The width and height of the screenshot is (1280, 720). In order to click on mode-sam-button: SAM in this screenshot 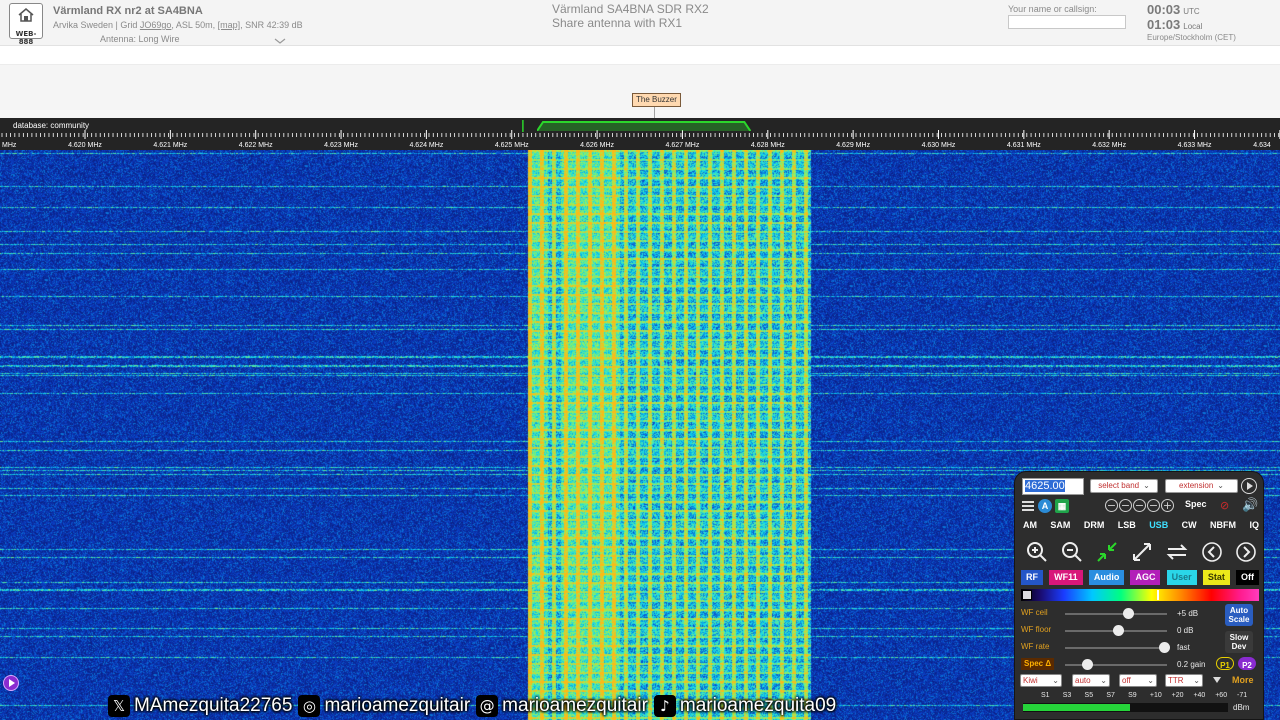, I will do `click(1060, 527)`.